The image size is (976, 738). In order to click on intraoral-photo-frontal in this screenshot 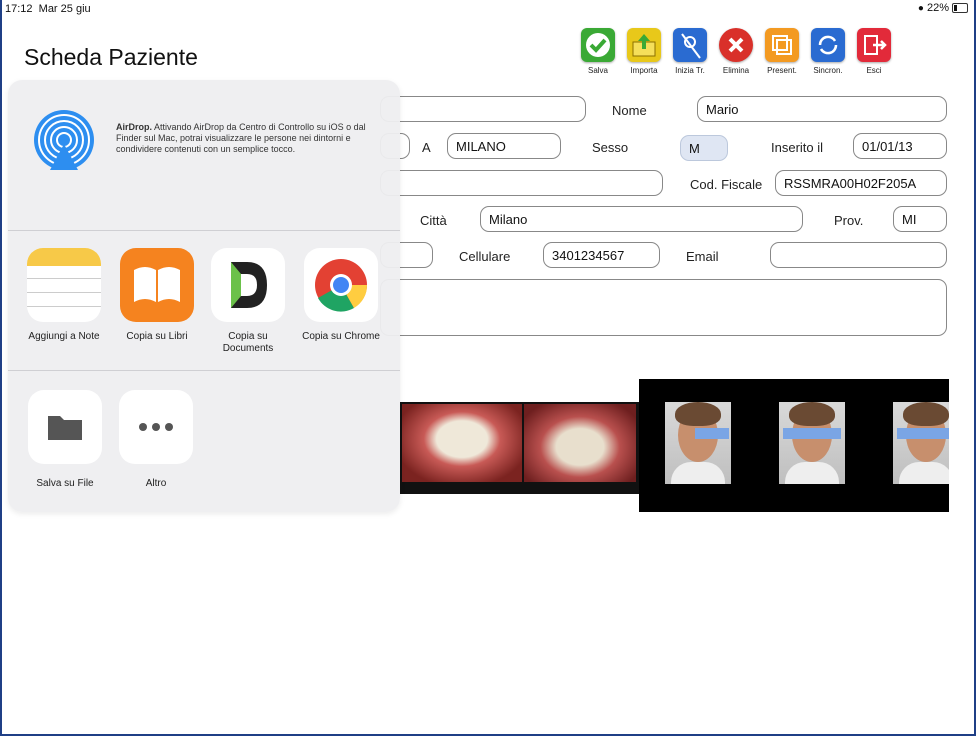, I will do `click(462, 443)`.